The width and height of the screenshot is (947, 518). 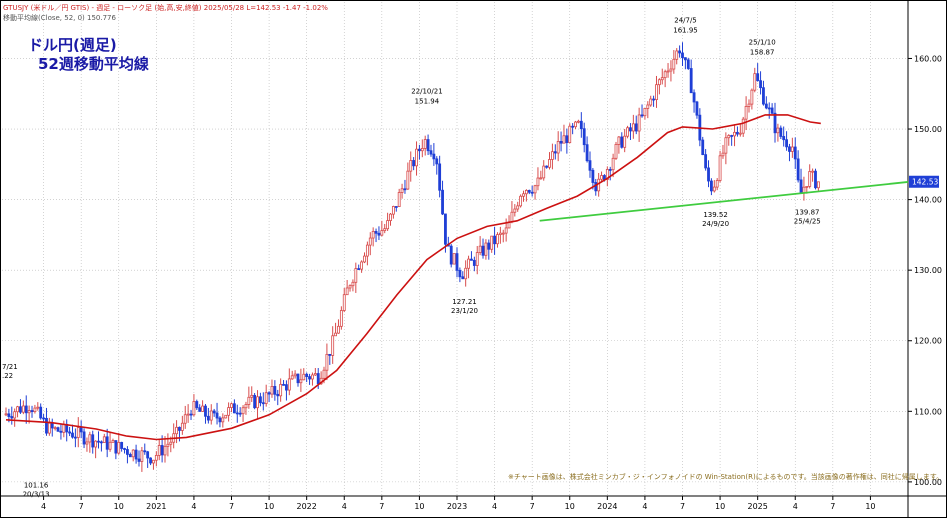 I want to click on y-tick-label: 130.00, so click(x=928, y=270).